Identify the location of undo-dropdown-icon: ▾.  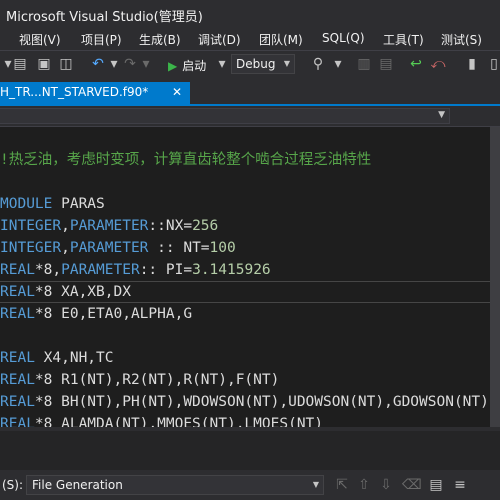
(114, 64).